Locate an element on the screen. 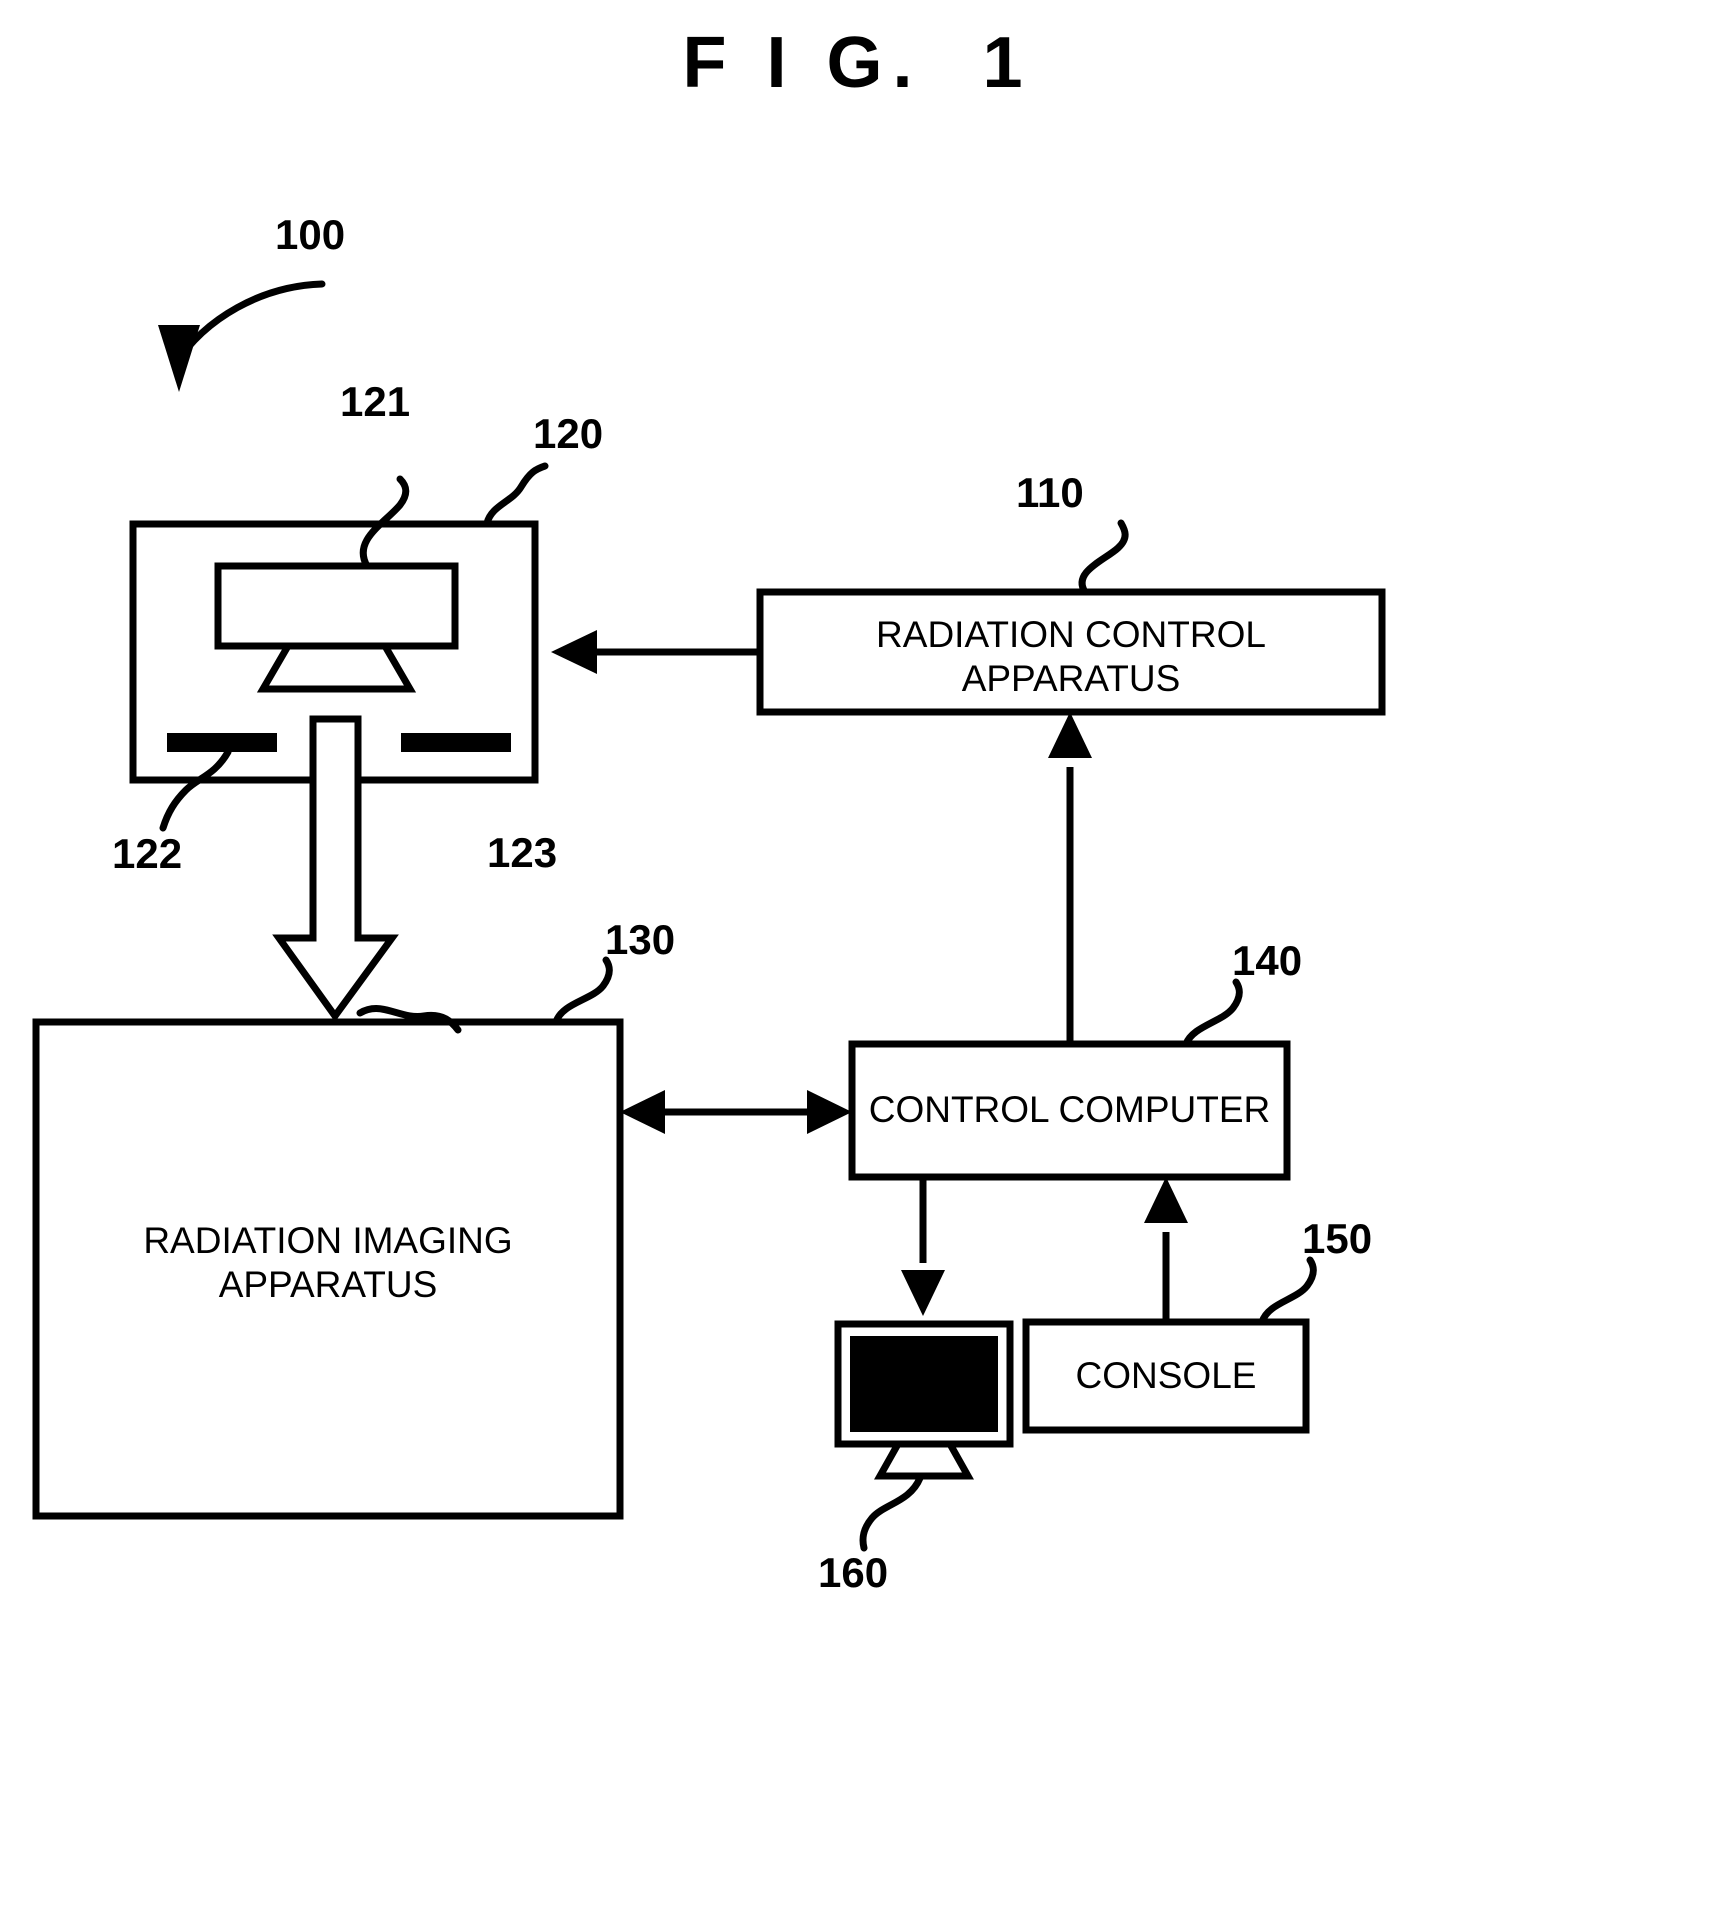 The height and width of the screenshot is (1917, 1715). ref-num-160: 160 is located at coordinates (853, 1572).